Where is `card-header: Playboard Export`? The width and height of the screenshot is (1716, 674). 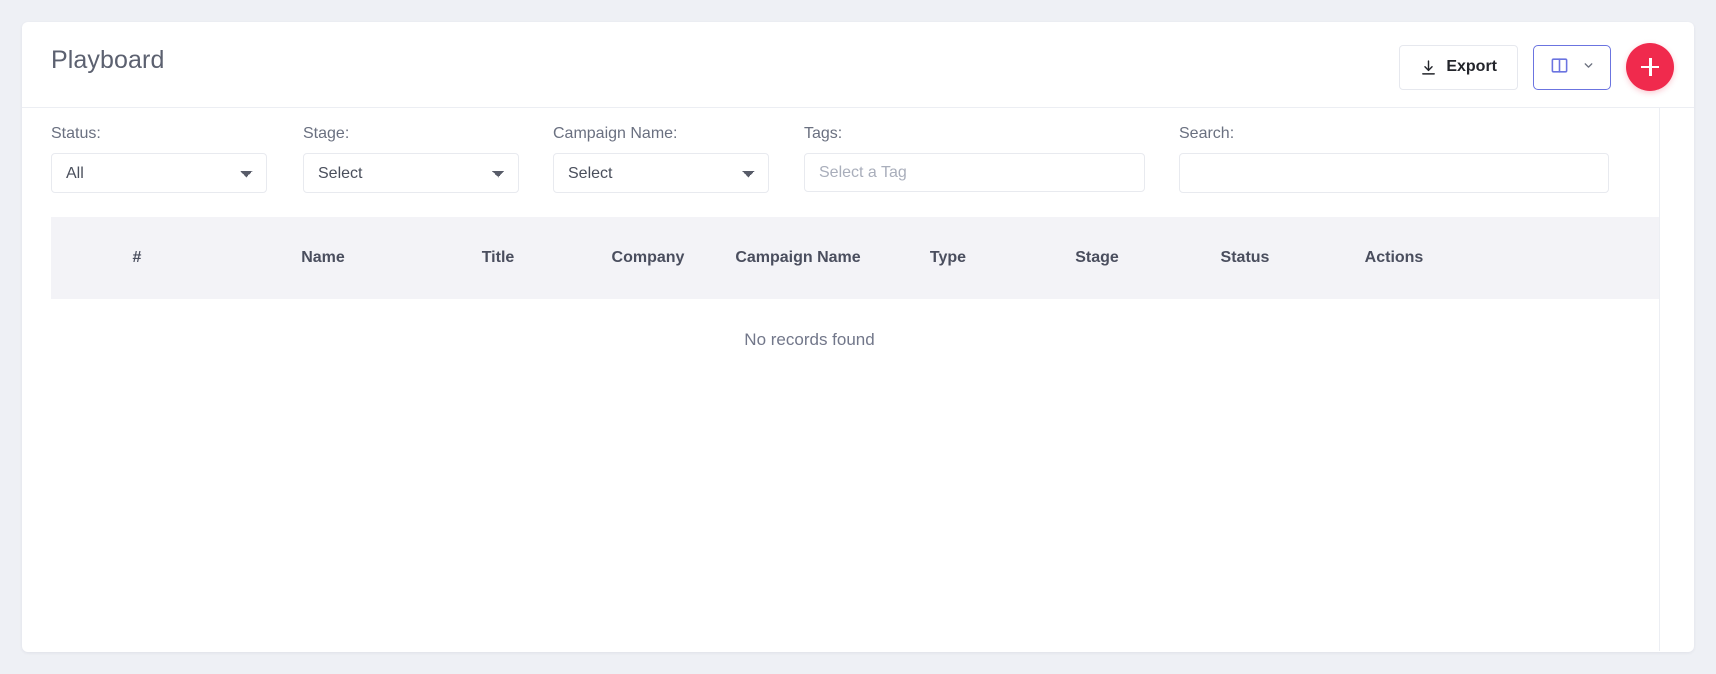 card-header: Playboard Export is located at coordinates (858, 65).